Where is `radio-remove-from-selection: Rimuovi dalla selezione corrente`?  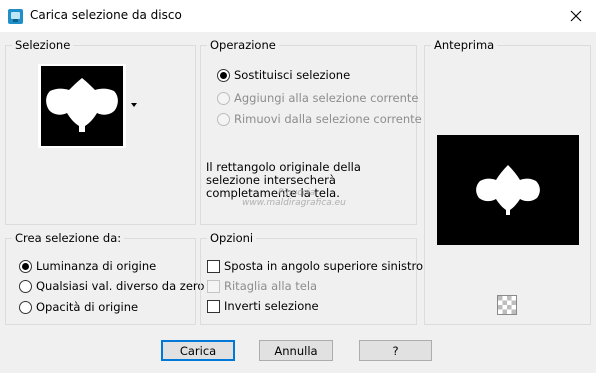
radio-remove-from-selection: Rimuovi dalla selezione corrente is located at coordinates (319, 119).